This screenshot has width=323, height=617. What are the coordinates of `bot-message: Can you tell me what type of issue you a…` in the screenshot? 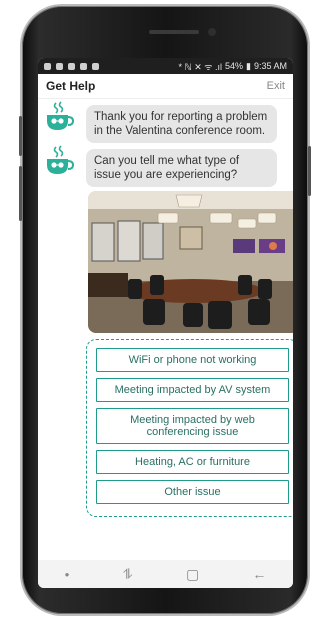 It's located at (165, 166).